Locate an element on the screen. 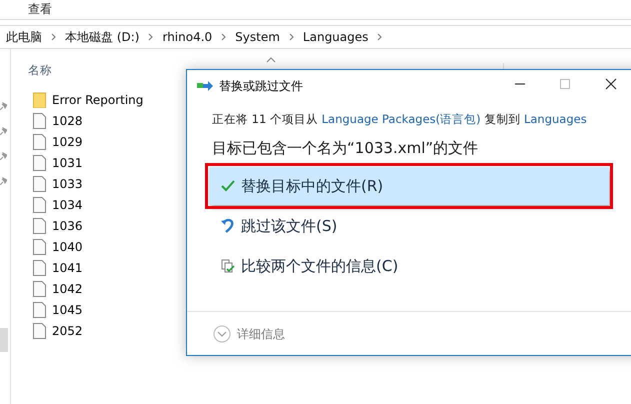 This screenshot has height=404, width=631. breadcrumb-item: rhino4.0 is located at coordinates (187, 37).